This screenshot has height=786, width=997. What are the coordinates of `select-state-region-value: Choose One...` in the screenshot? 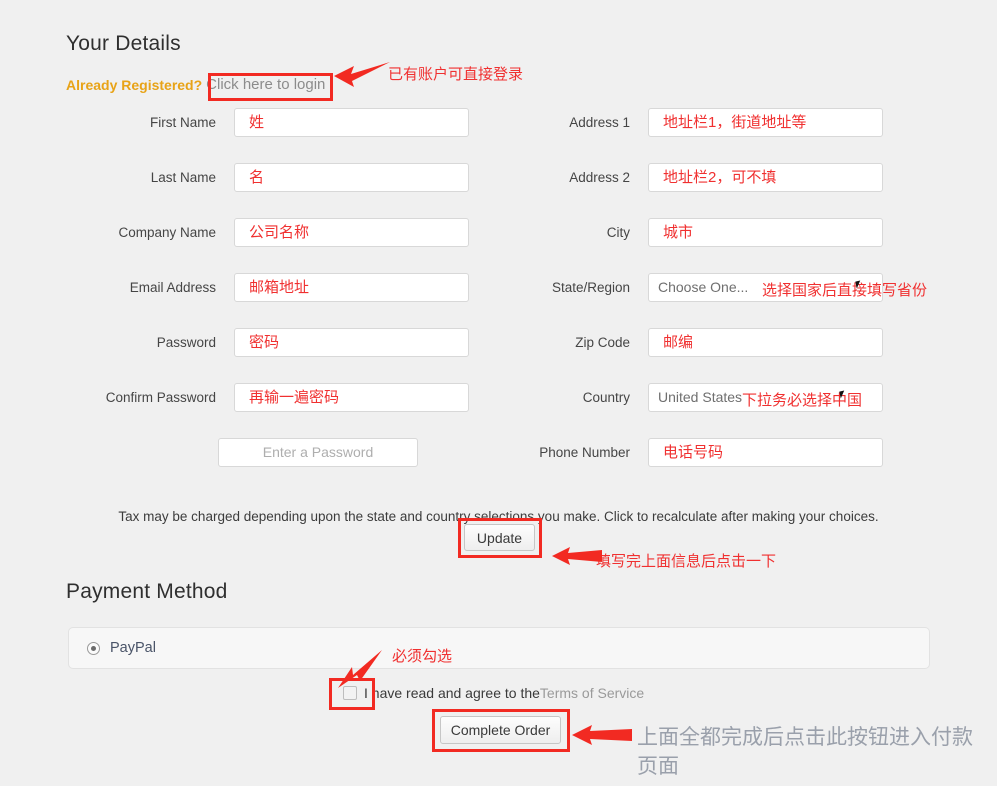 It's located at (703, 287).